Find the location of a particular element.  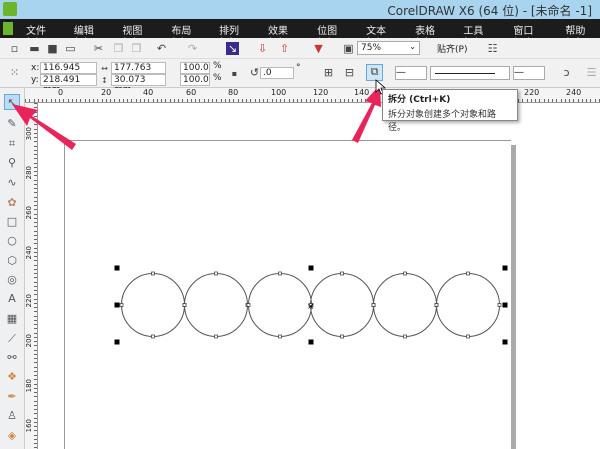

tooltip: 拆分 (Ctrl+K) 拆分对象创建多个对象和路径。 is located at coordinates (450, 111).